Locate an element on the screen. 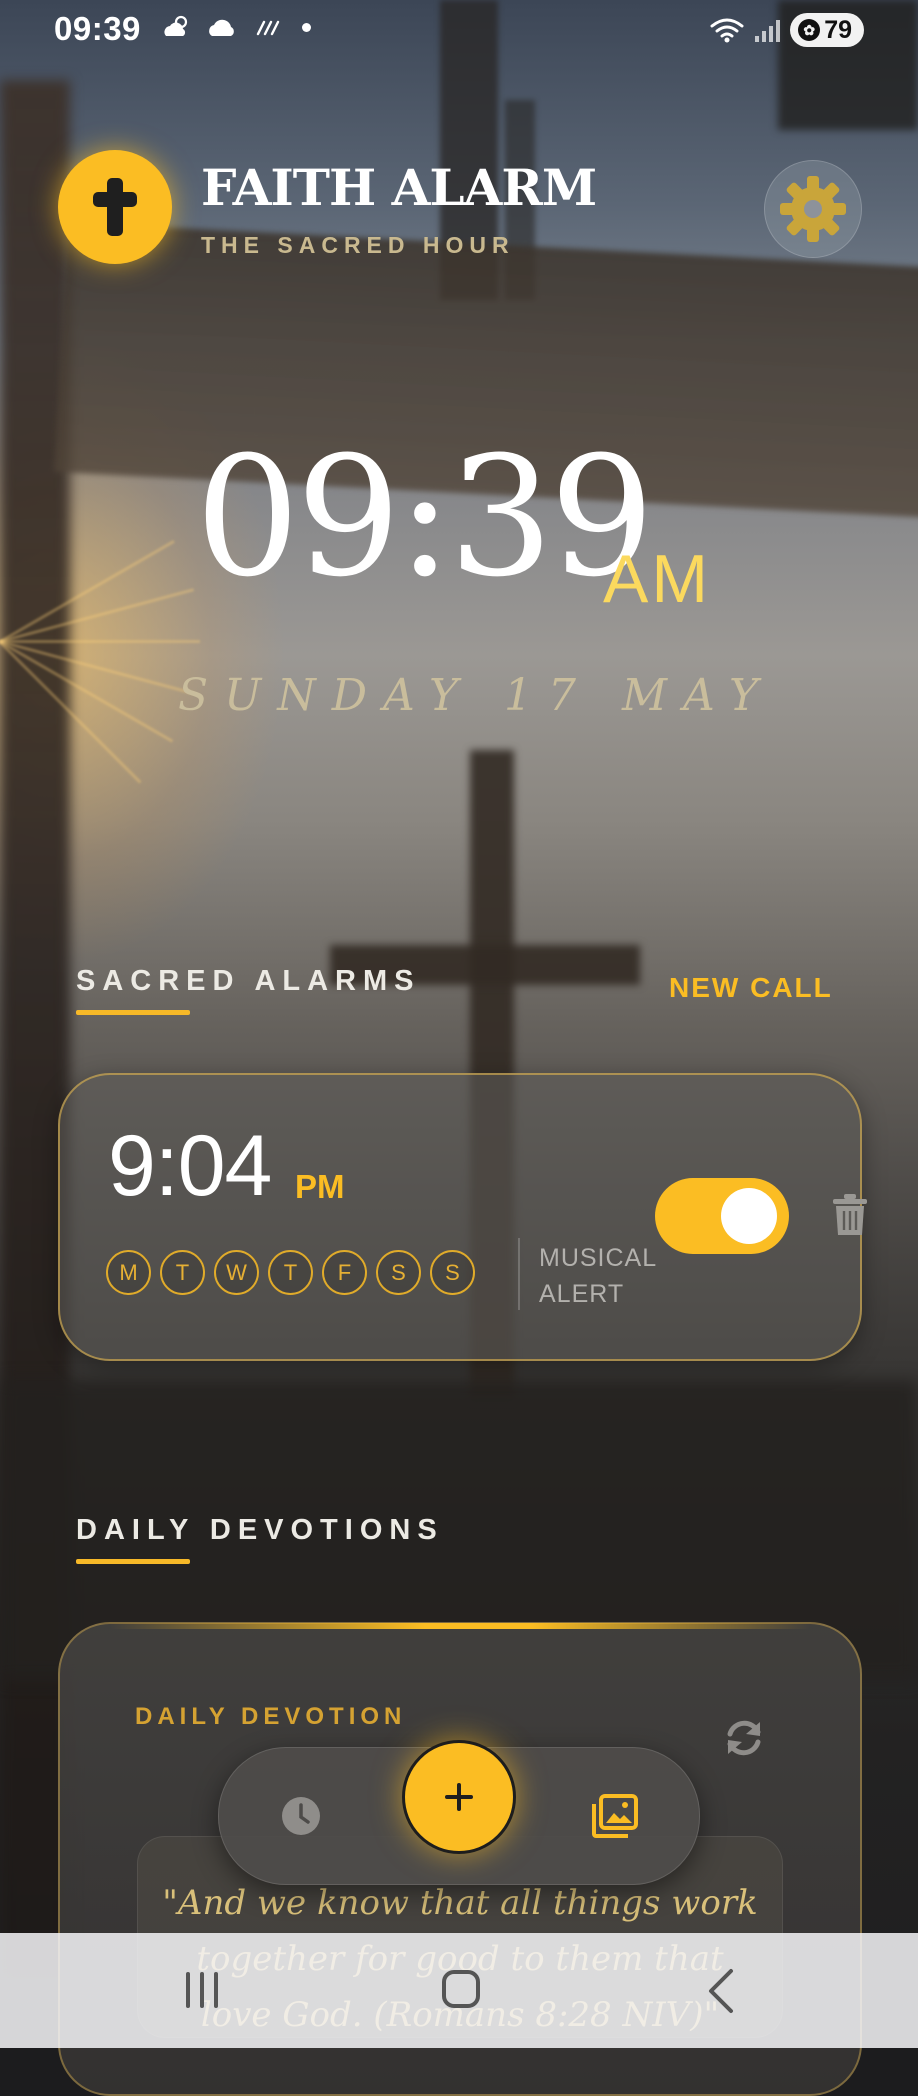 The image size is (918, 2096). trash-icon is located at coordinates (850, 1214).